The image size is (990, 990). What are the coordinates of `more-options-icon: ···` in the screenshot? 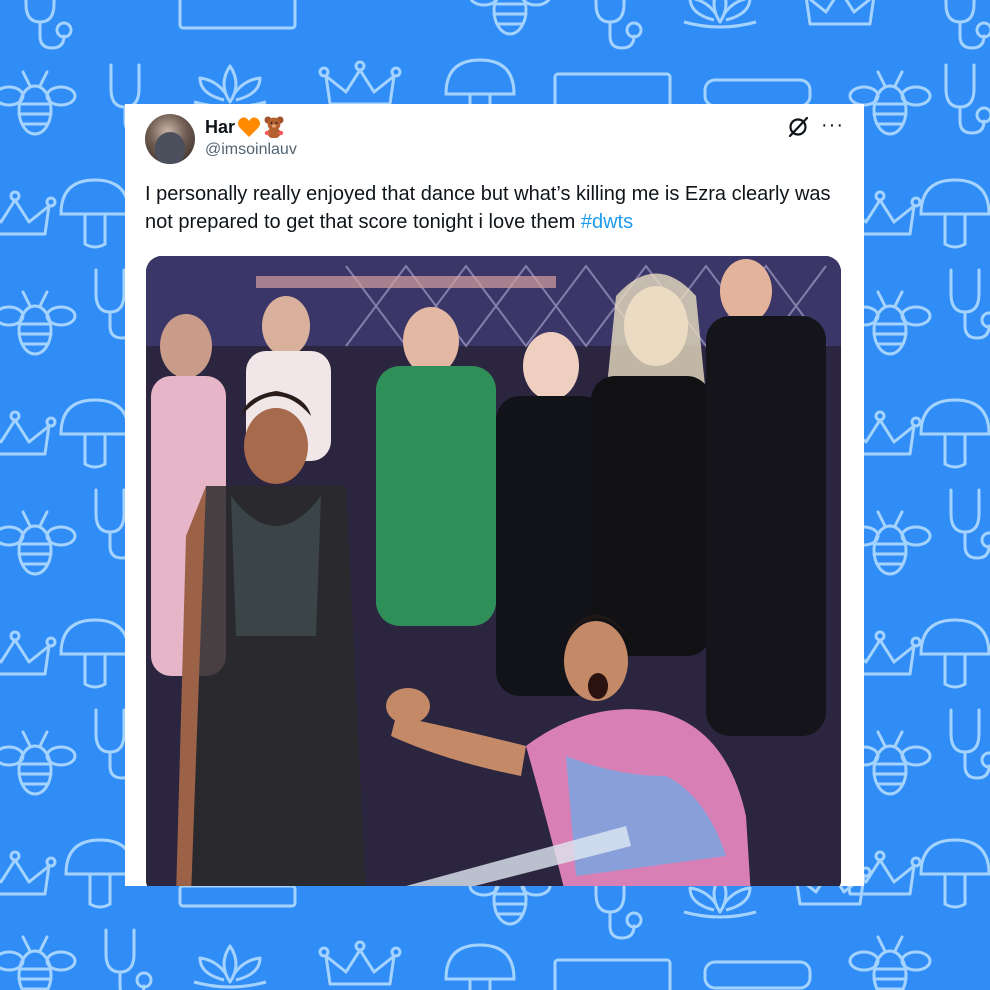 It's located at (832, 125).